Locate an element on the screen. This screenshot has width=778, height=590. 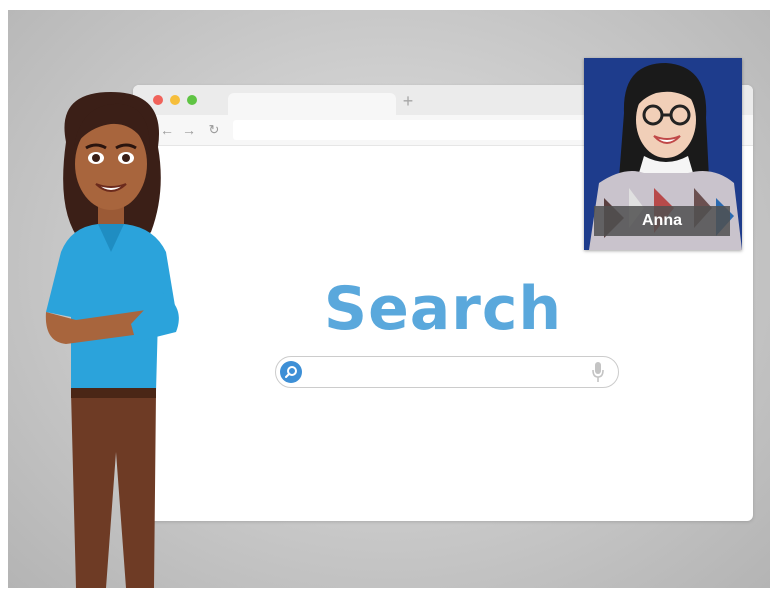
new-tab-button: + is located at coordinates (408, 101).